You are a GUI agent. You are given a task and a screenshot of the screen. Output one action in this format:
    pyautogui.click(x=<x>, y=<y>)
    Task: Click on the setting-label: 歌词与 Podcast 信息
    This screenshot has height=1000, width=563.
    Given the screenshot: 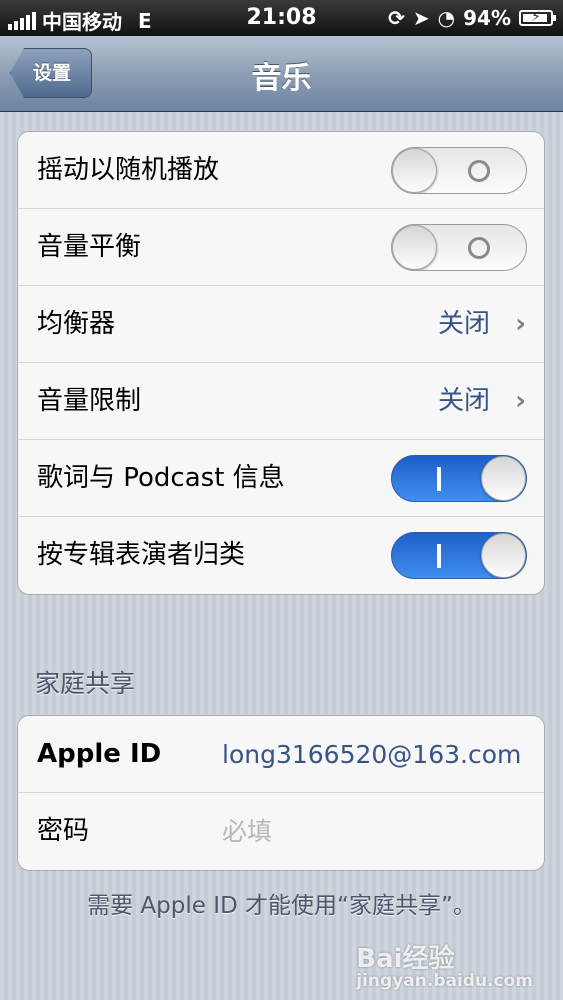 What is the action you would take?
    pyautogui.click(x=161, y=478)
    